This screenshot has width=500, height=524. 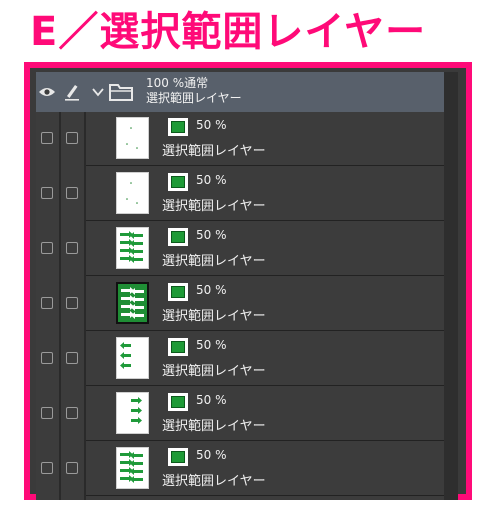 What do you see at coordinates (177, 83) in the screenshot?
I see `folder-opacity-blend: 100 %通常` at bounding box center [177, 83].